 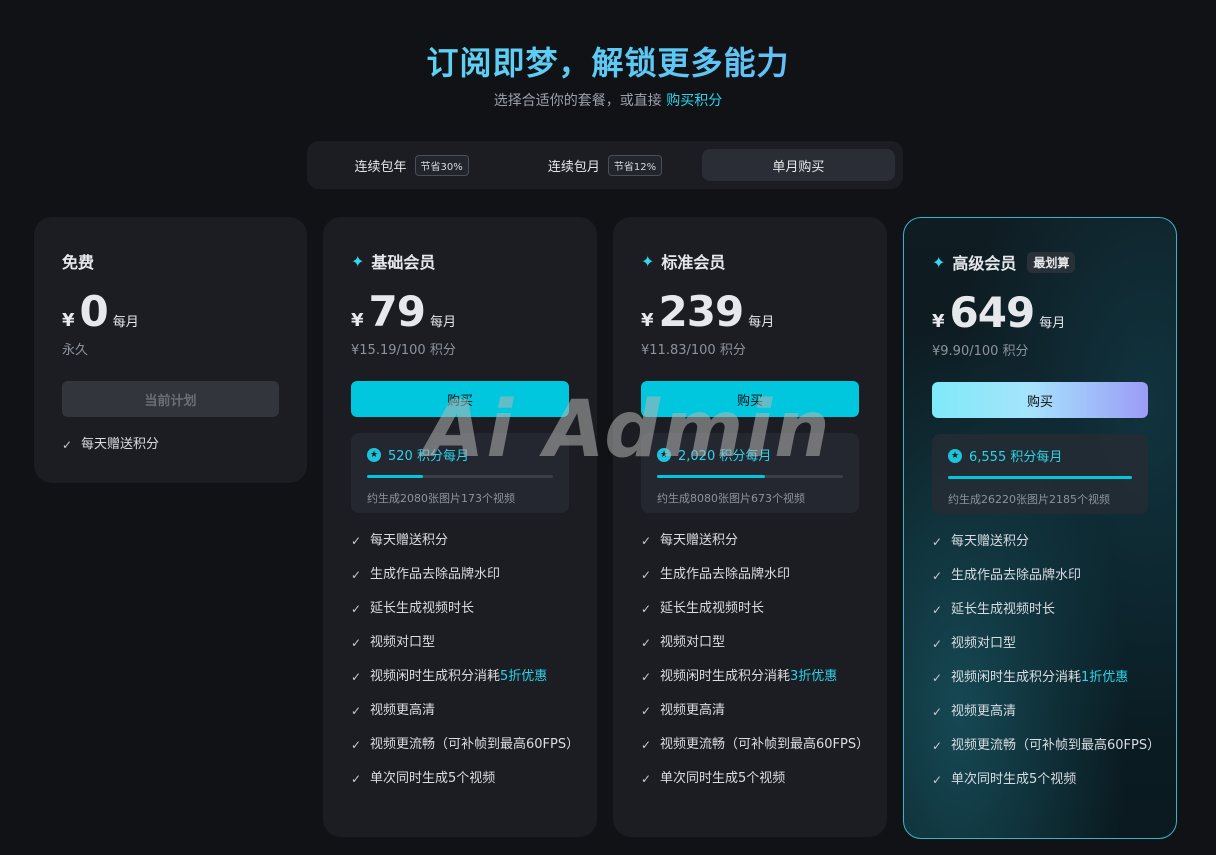 What do you see at coordinates (1016, 457) in the screenshot?
I see `credits-amount: 6,555 积分每月` at bounding box center [1016, 457].